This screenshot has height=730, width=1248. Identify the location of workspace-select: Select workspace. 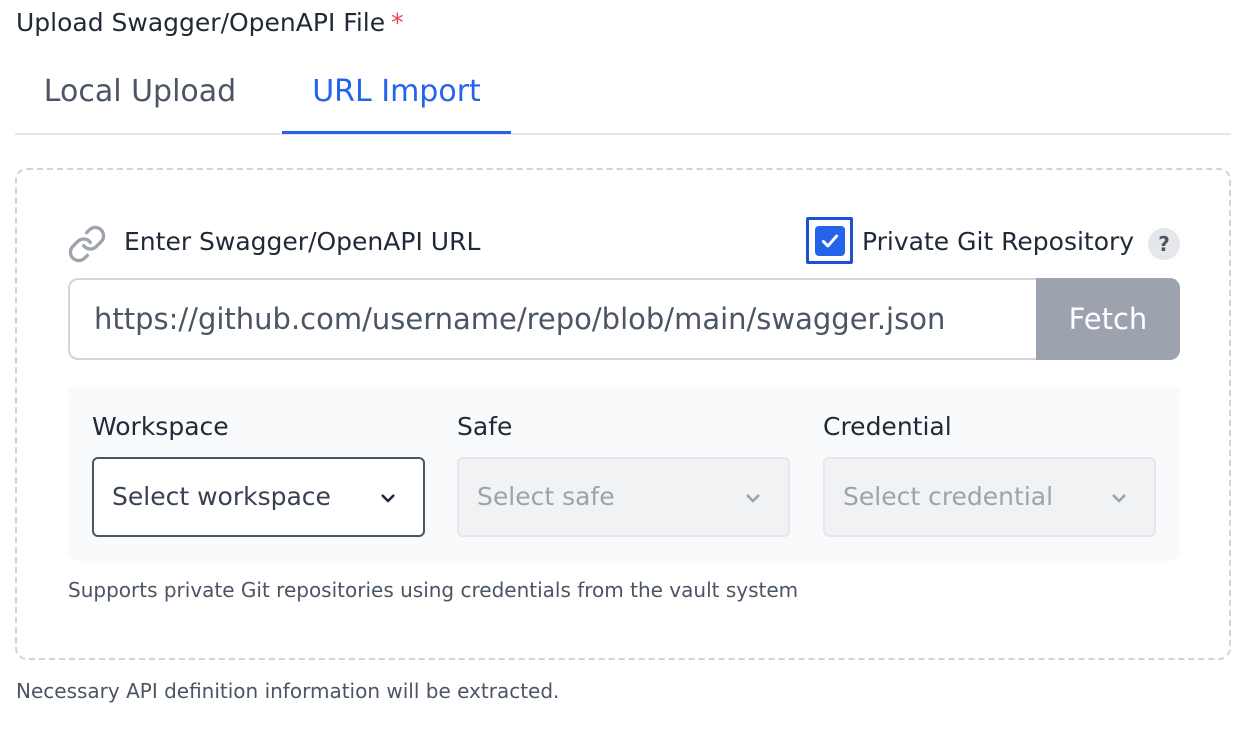
(258, 497).